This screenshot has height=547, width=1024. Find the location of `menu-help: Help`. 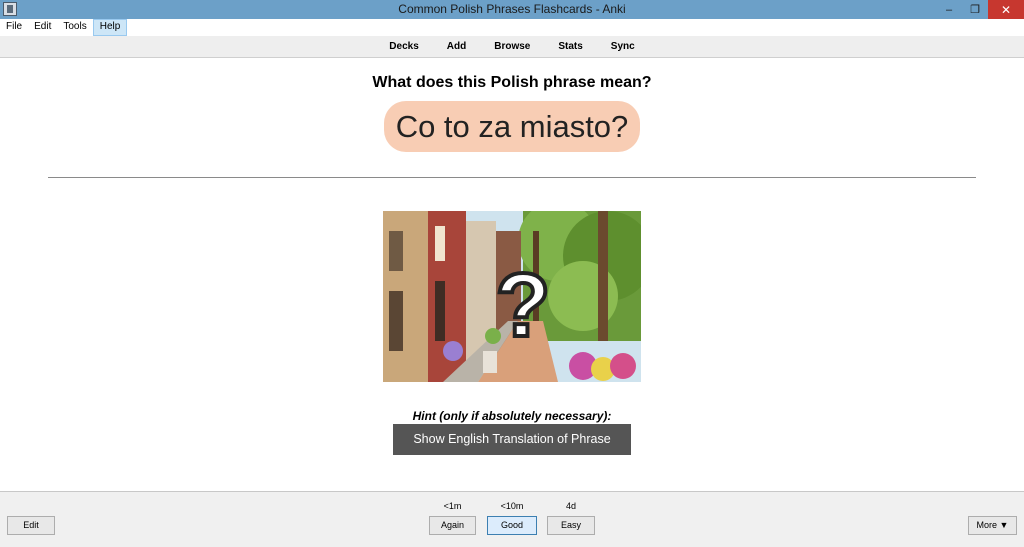

menu-help: Help is located at coordinates (110, 27).